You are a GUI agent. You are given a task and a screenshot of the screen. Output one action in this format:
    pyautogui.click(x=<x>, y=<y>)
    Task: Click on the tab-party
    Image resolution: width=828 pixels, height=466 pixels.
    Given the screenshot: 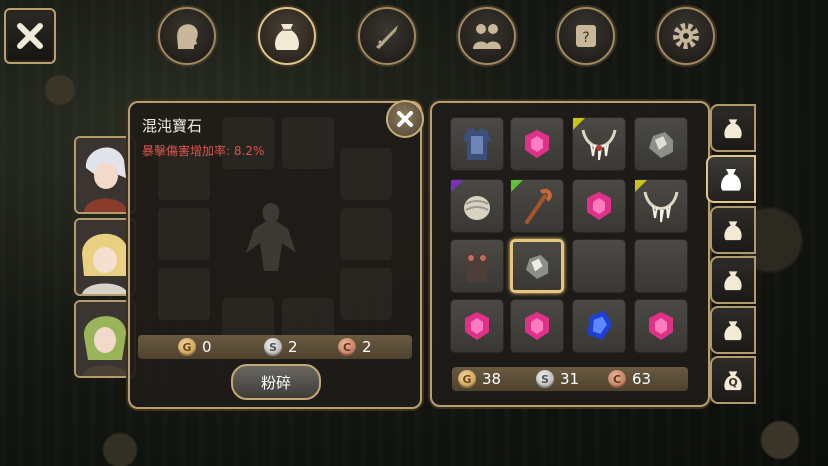 What is the action you would take?
    pyautogui.click(x=487, y=36)
    